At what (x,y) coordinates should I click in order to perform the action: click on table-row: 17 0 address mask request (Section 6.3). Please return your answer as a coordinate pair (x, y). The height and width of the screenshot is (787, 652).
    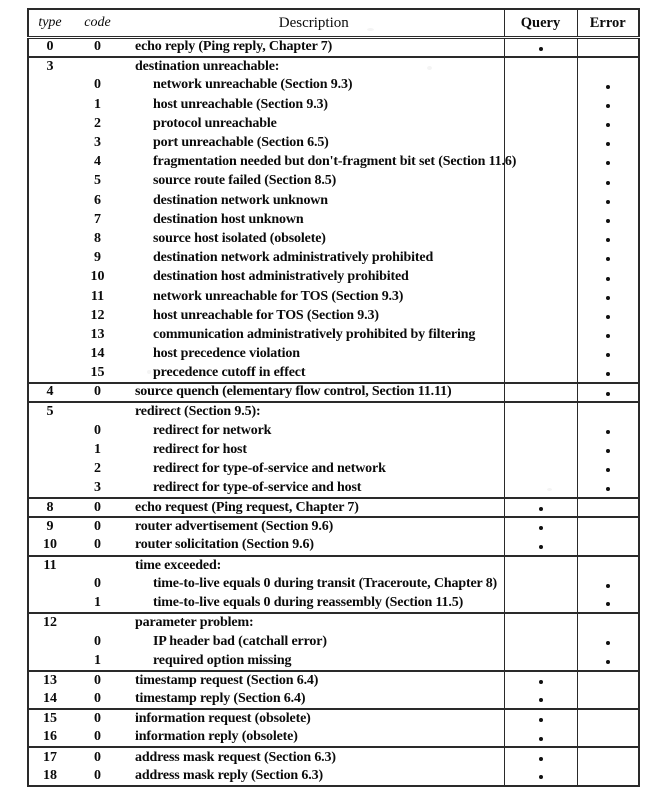
    Looking at the image, I should click on (333, 756).